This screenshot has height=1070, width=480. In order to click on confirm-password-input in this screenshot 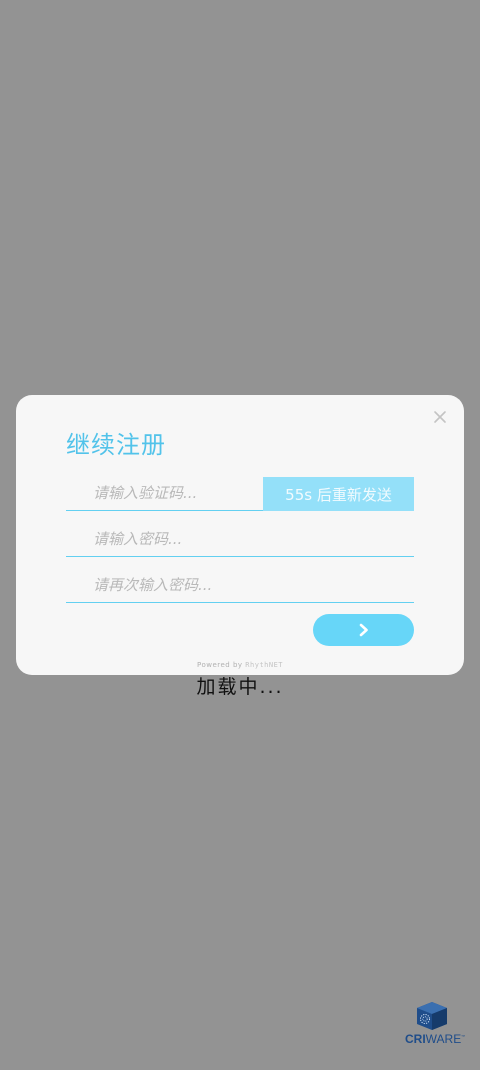, I will do `click(240, 585)`.